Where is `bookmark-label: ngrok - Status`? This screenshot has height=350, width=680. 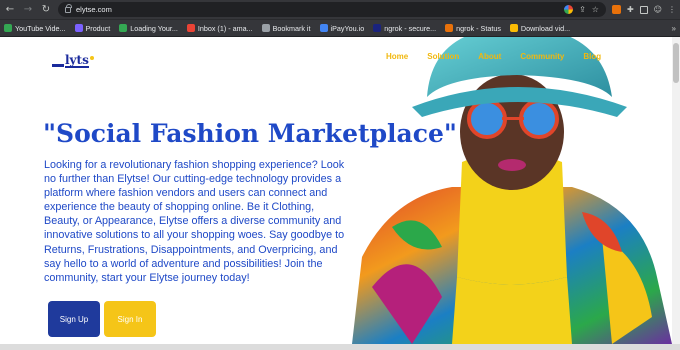
bookmark-label: ngrok - Status is located at coordinates (478, 28).